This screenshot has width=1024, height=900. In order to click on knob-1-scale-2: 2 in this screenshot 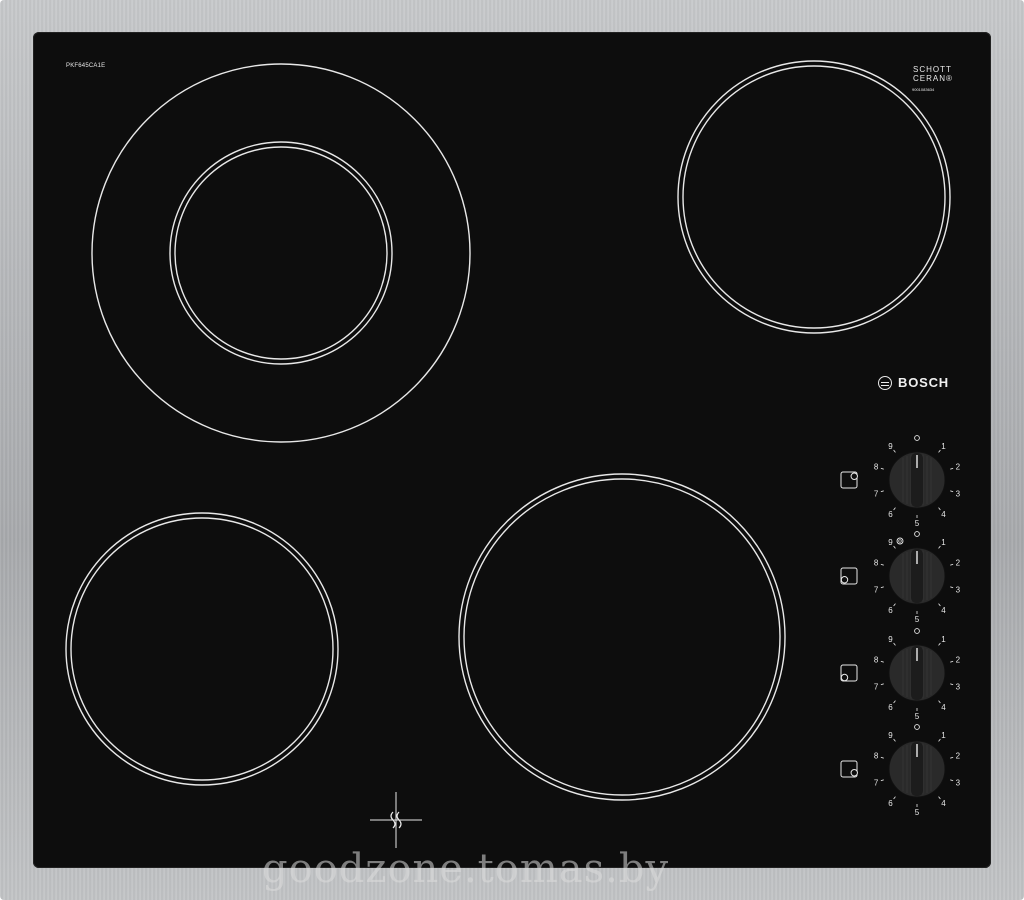, I will do `click(958, 467)`.